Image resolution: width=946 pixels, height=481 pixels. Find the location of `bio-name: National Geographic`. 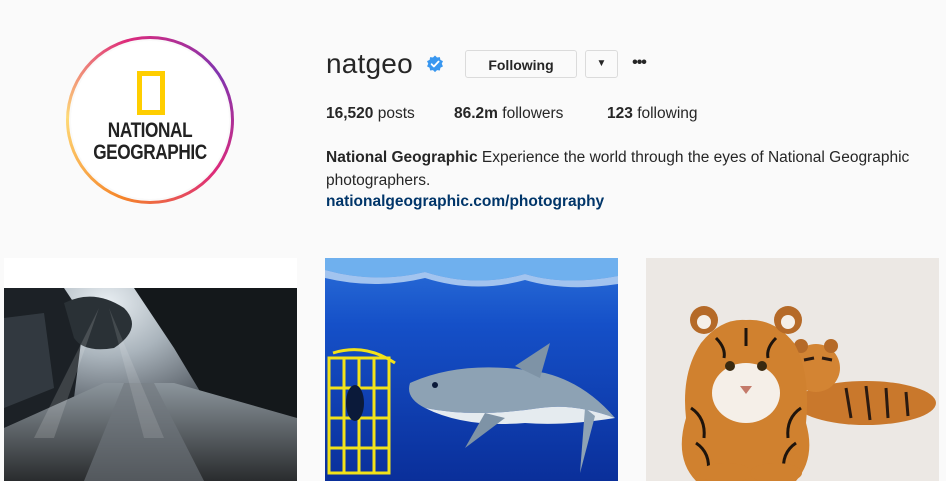

bio-name: National Geographic is located at coordinates (402, 157).